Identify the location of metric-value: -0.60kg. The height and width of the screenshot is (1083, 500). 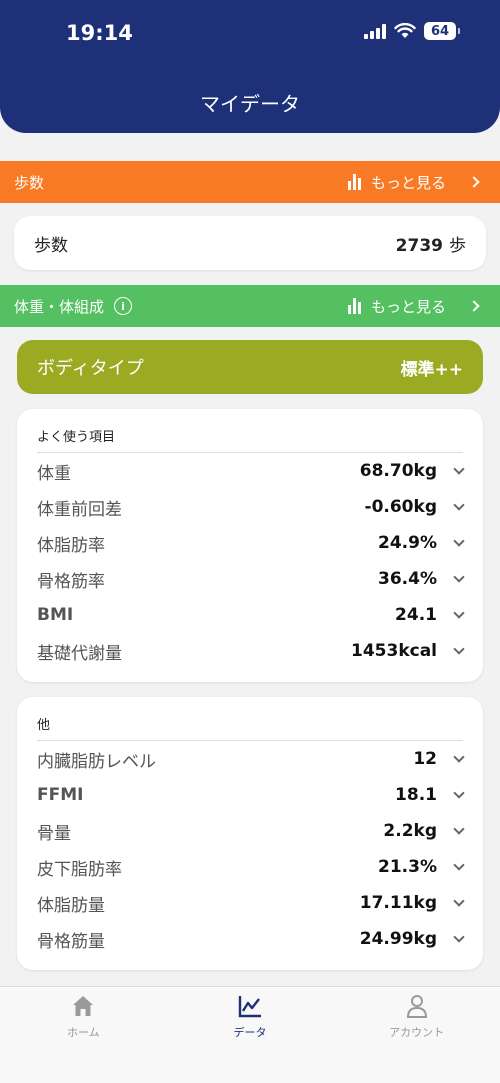
(400, 507).